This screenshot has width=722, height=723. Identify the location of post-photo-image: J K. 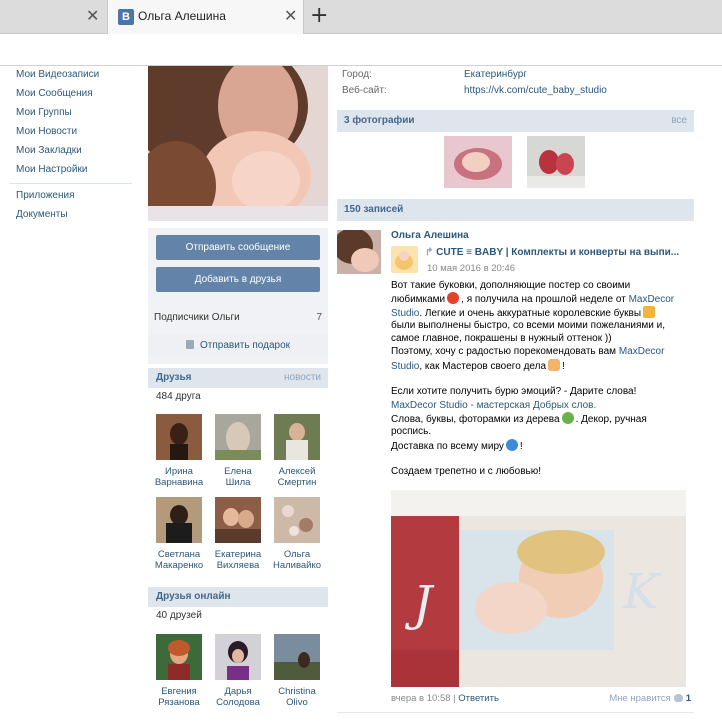
(538, 588).